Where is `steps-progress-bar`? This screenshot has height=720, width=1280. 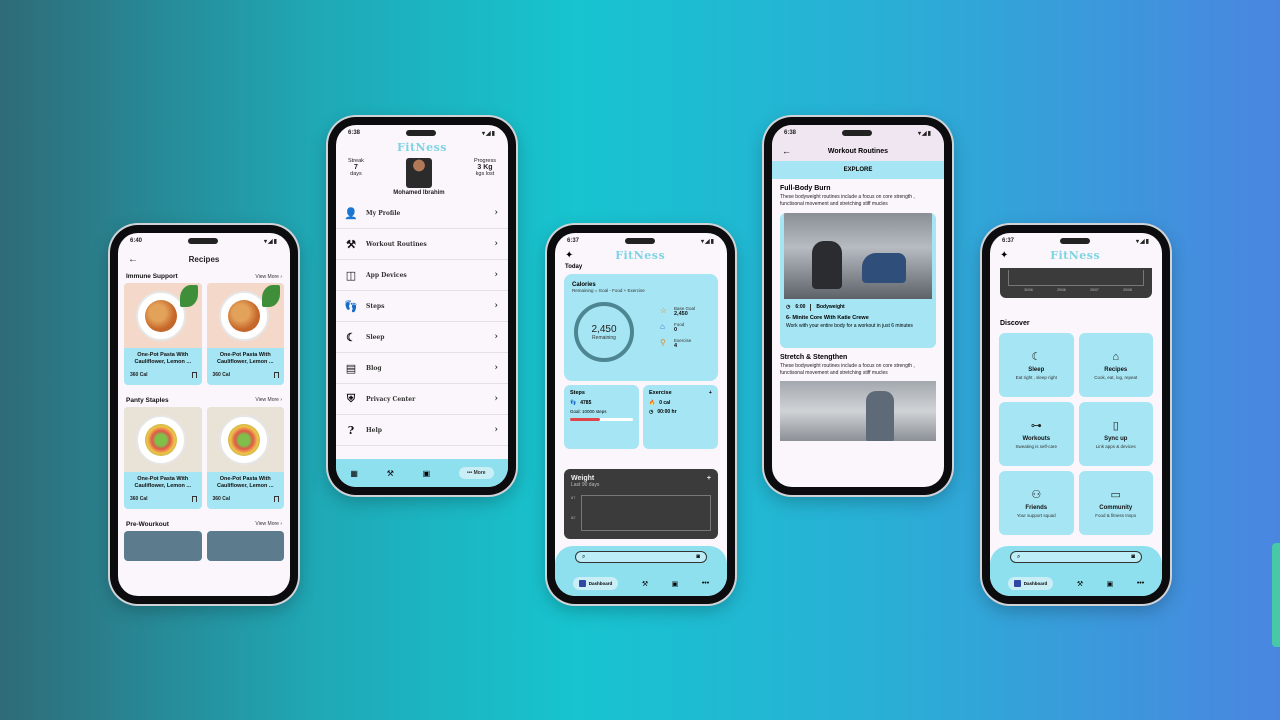 steps-progress-bar is located at coordinates (601, 419).